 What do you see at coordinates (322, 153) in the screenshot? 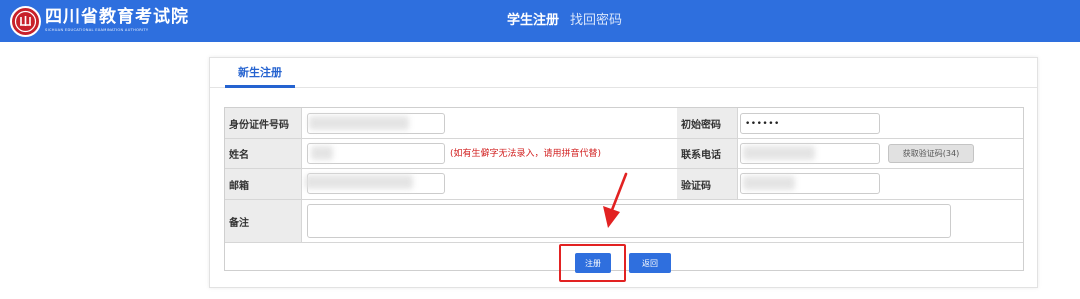
I see `redacted-name` at bounding box center [322, 153].